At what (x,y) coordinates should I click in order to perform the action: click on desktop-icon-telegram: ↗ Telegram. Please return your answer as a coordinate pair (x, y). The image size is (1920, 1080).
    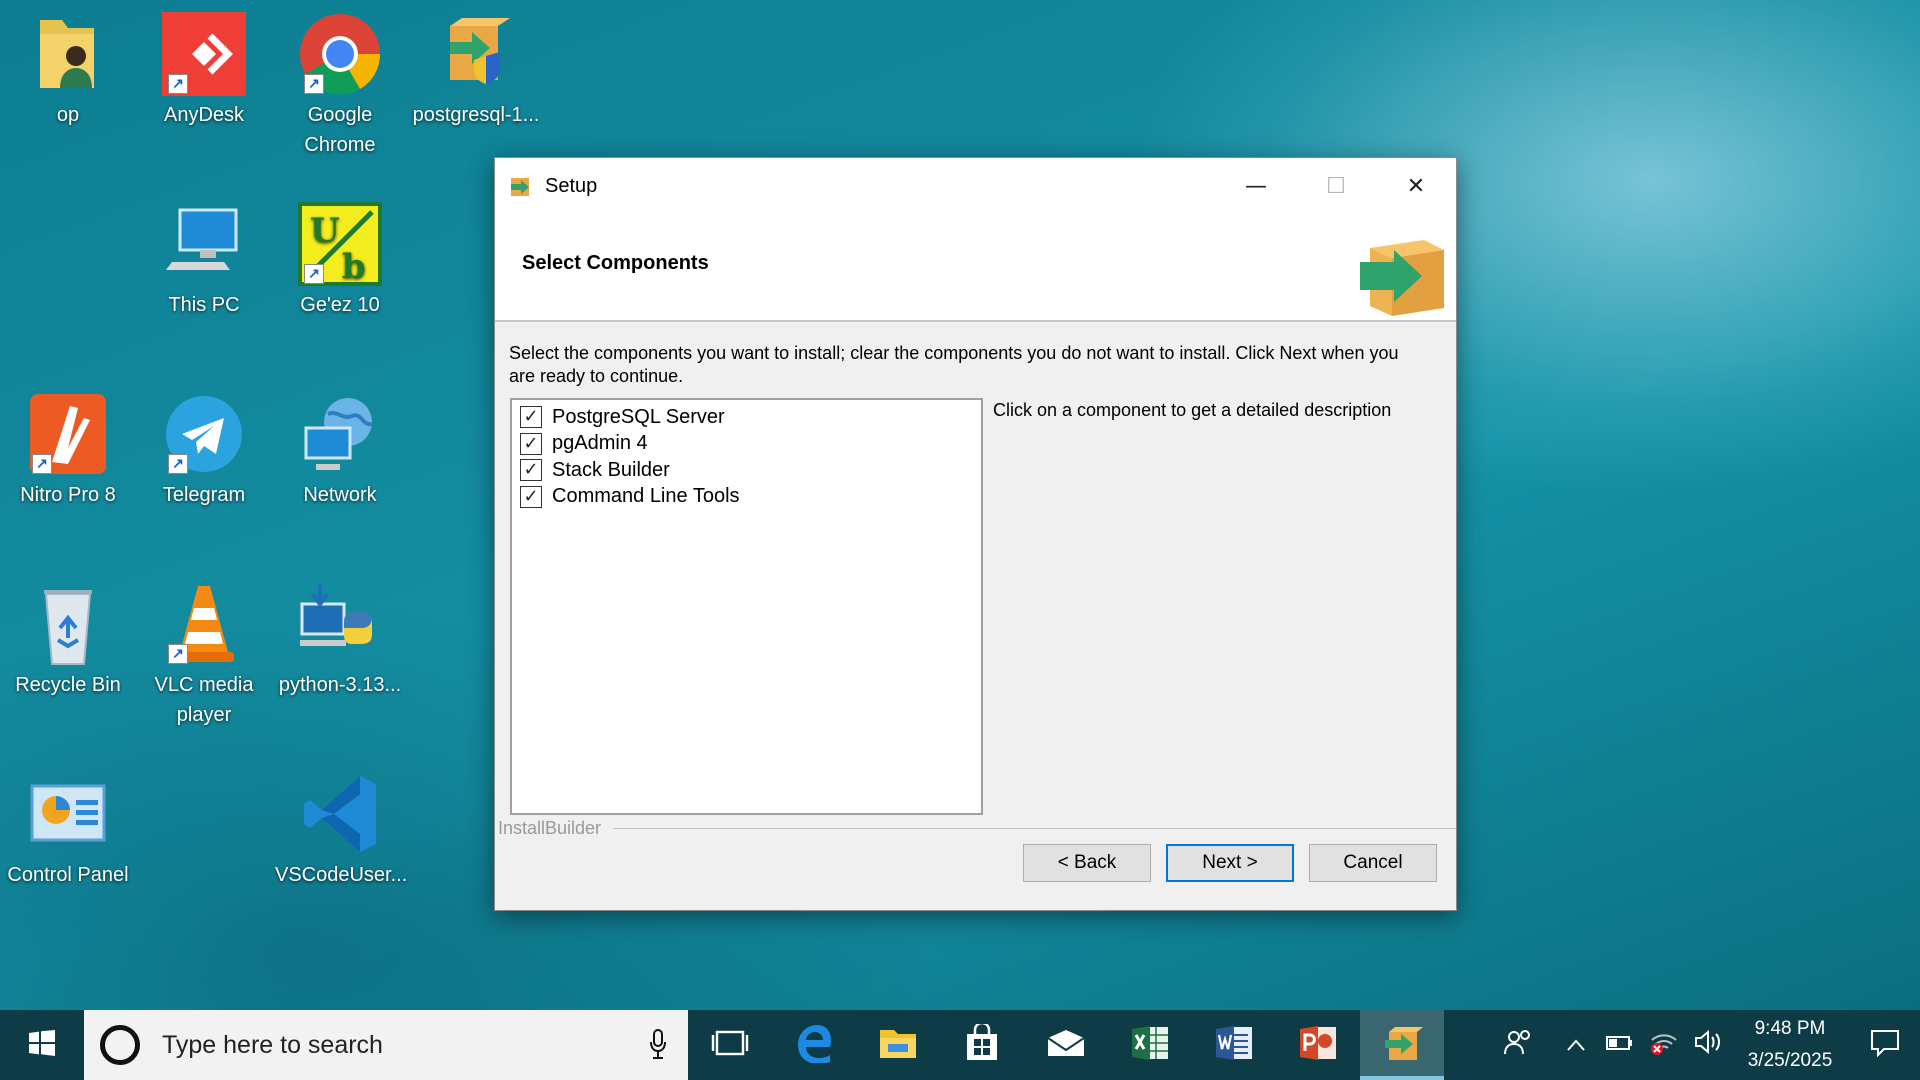
    Looking at the image, I should click on (204, 451).